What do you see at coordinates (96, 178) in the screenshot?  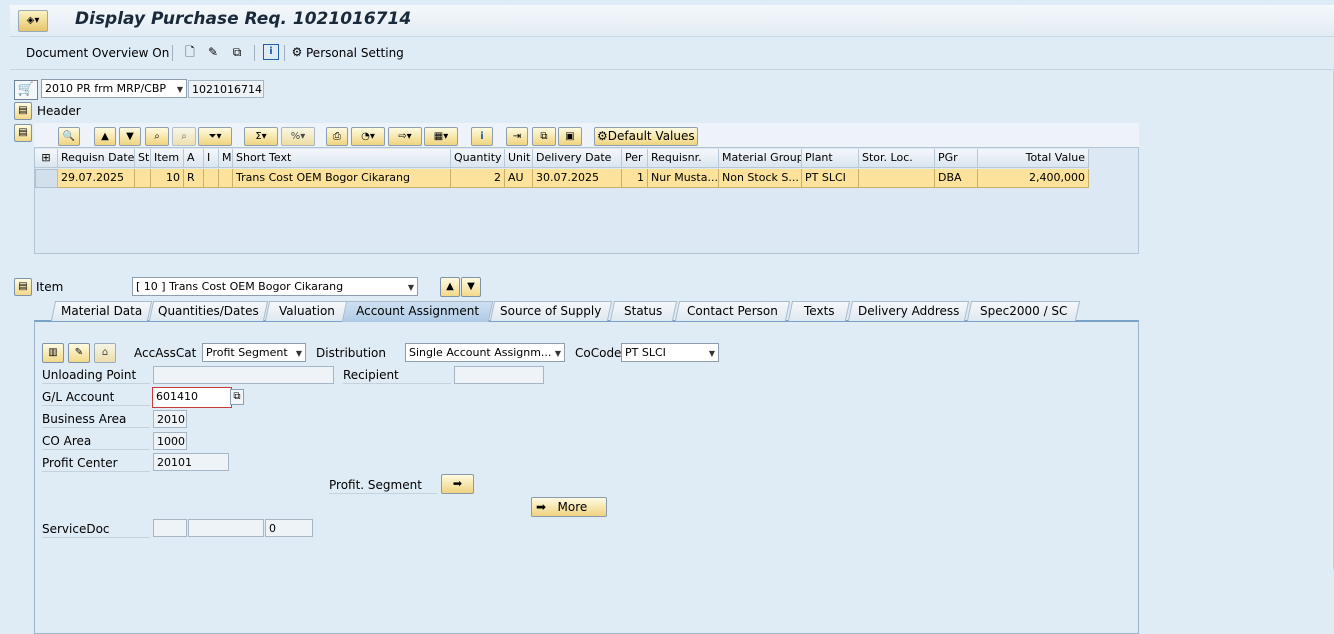 I see `table-cell: 29.07.2025` at bounding box center [96, 178].